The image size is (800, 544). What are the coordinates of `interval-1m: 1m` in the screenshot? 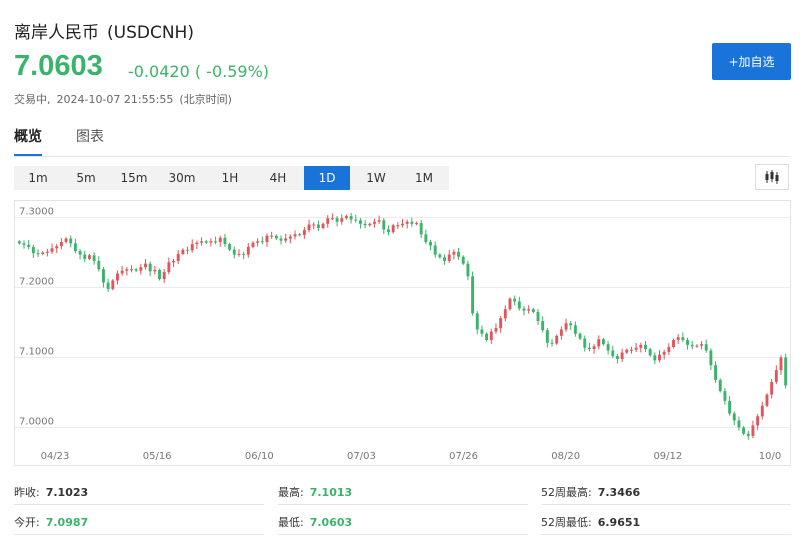 It's located at (38, 178).